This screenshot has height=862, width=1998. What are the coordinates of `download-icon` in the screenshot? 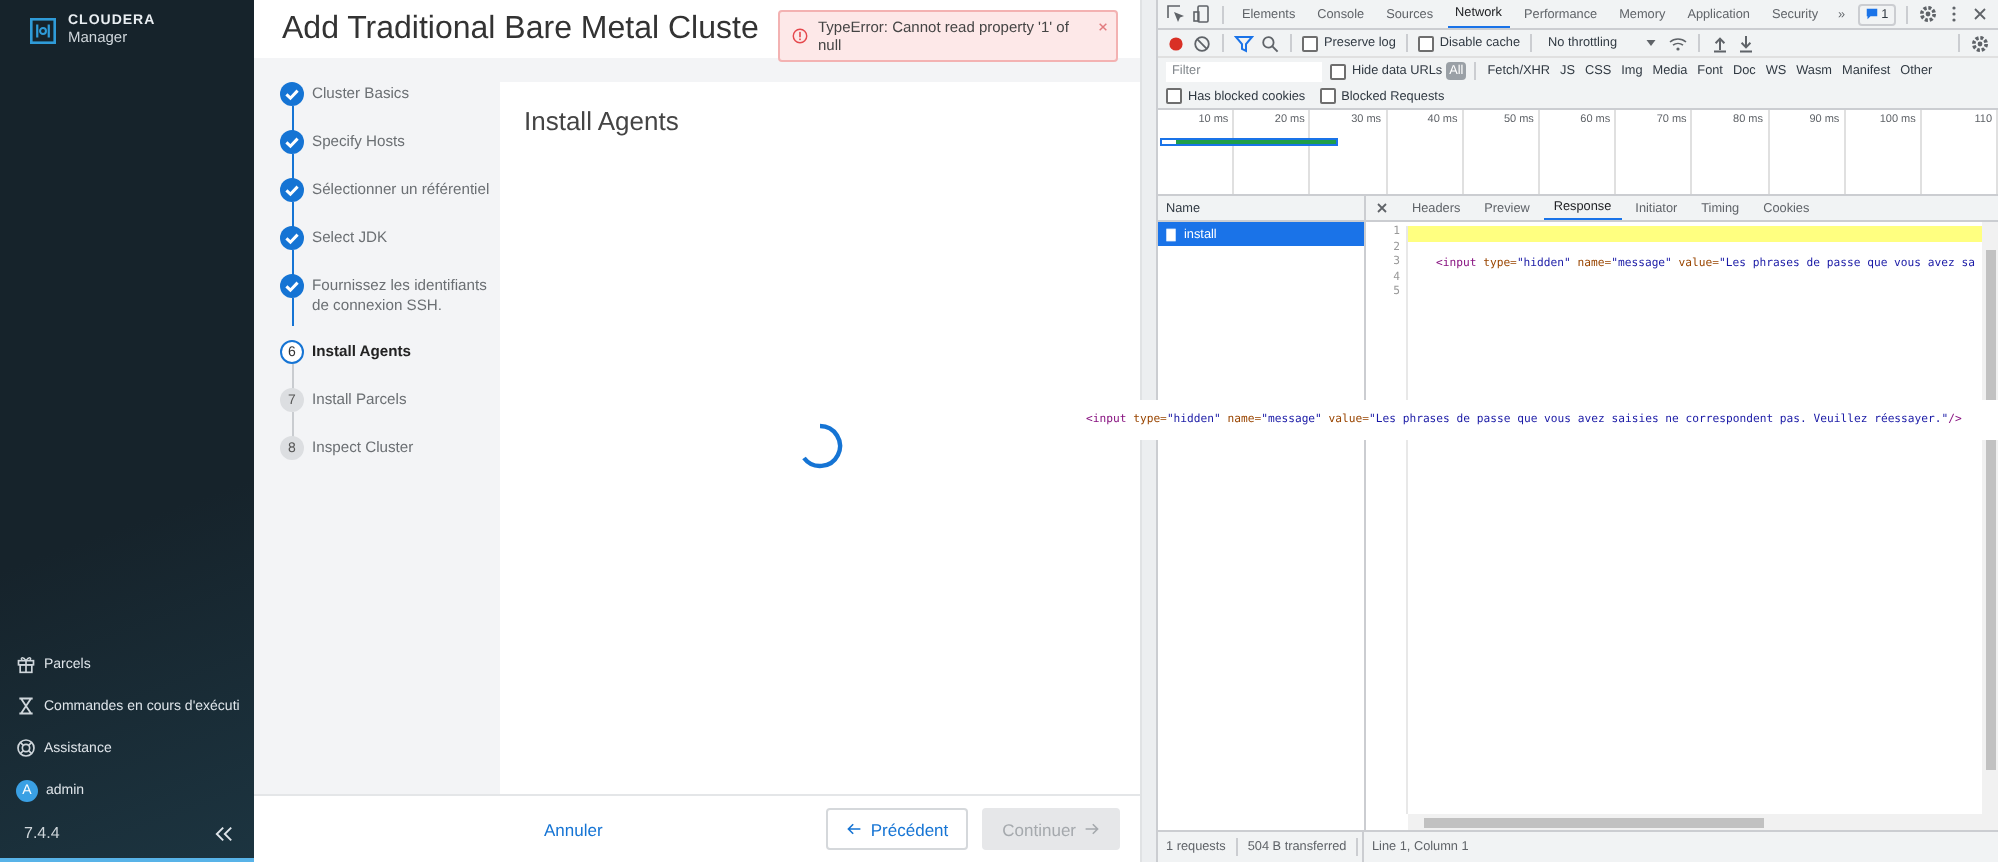 It's located at (1745, 43).